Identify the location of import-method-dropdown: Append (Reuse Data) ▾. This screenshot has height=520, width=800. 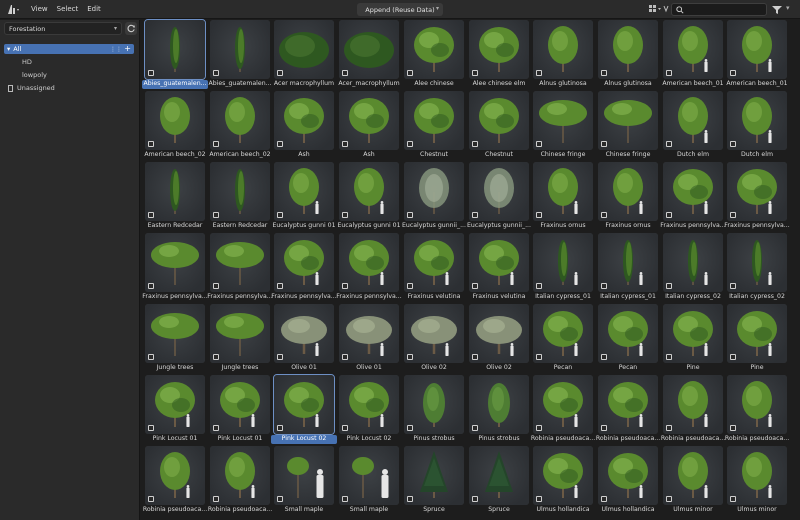
(400, 9).